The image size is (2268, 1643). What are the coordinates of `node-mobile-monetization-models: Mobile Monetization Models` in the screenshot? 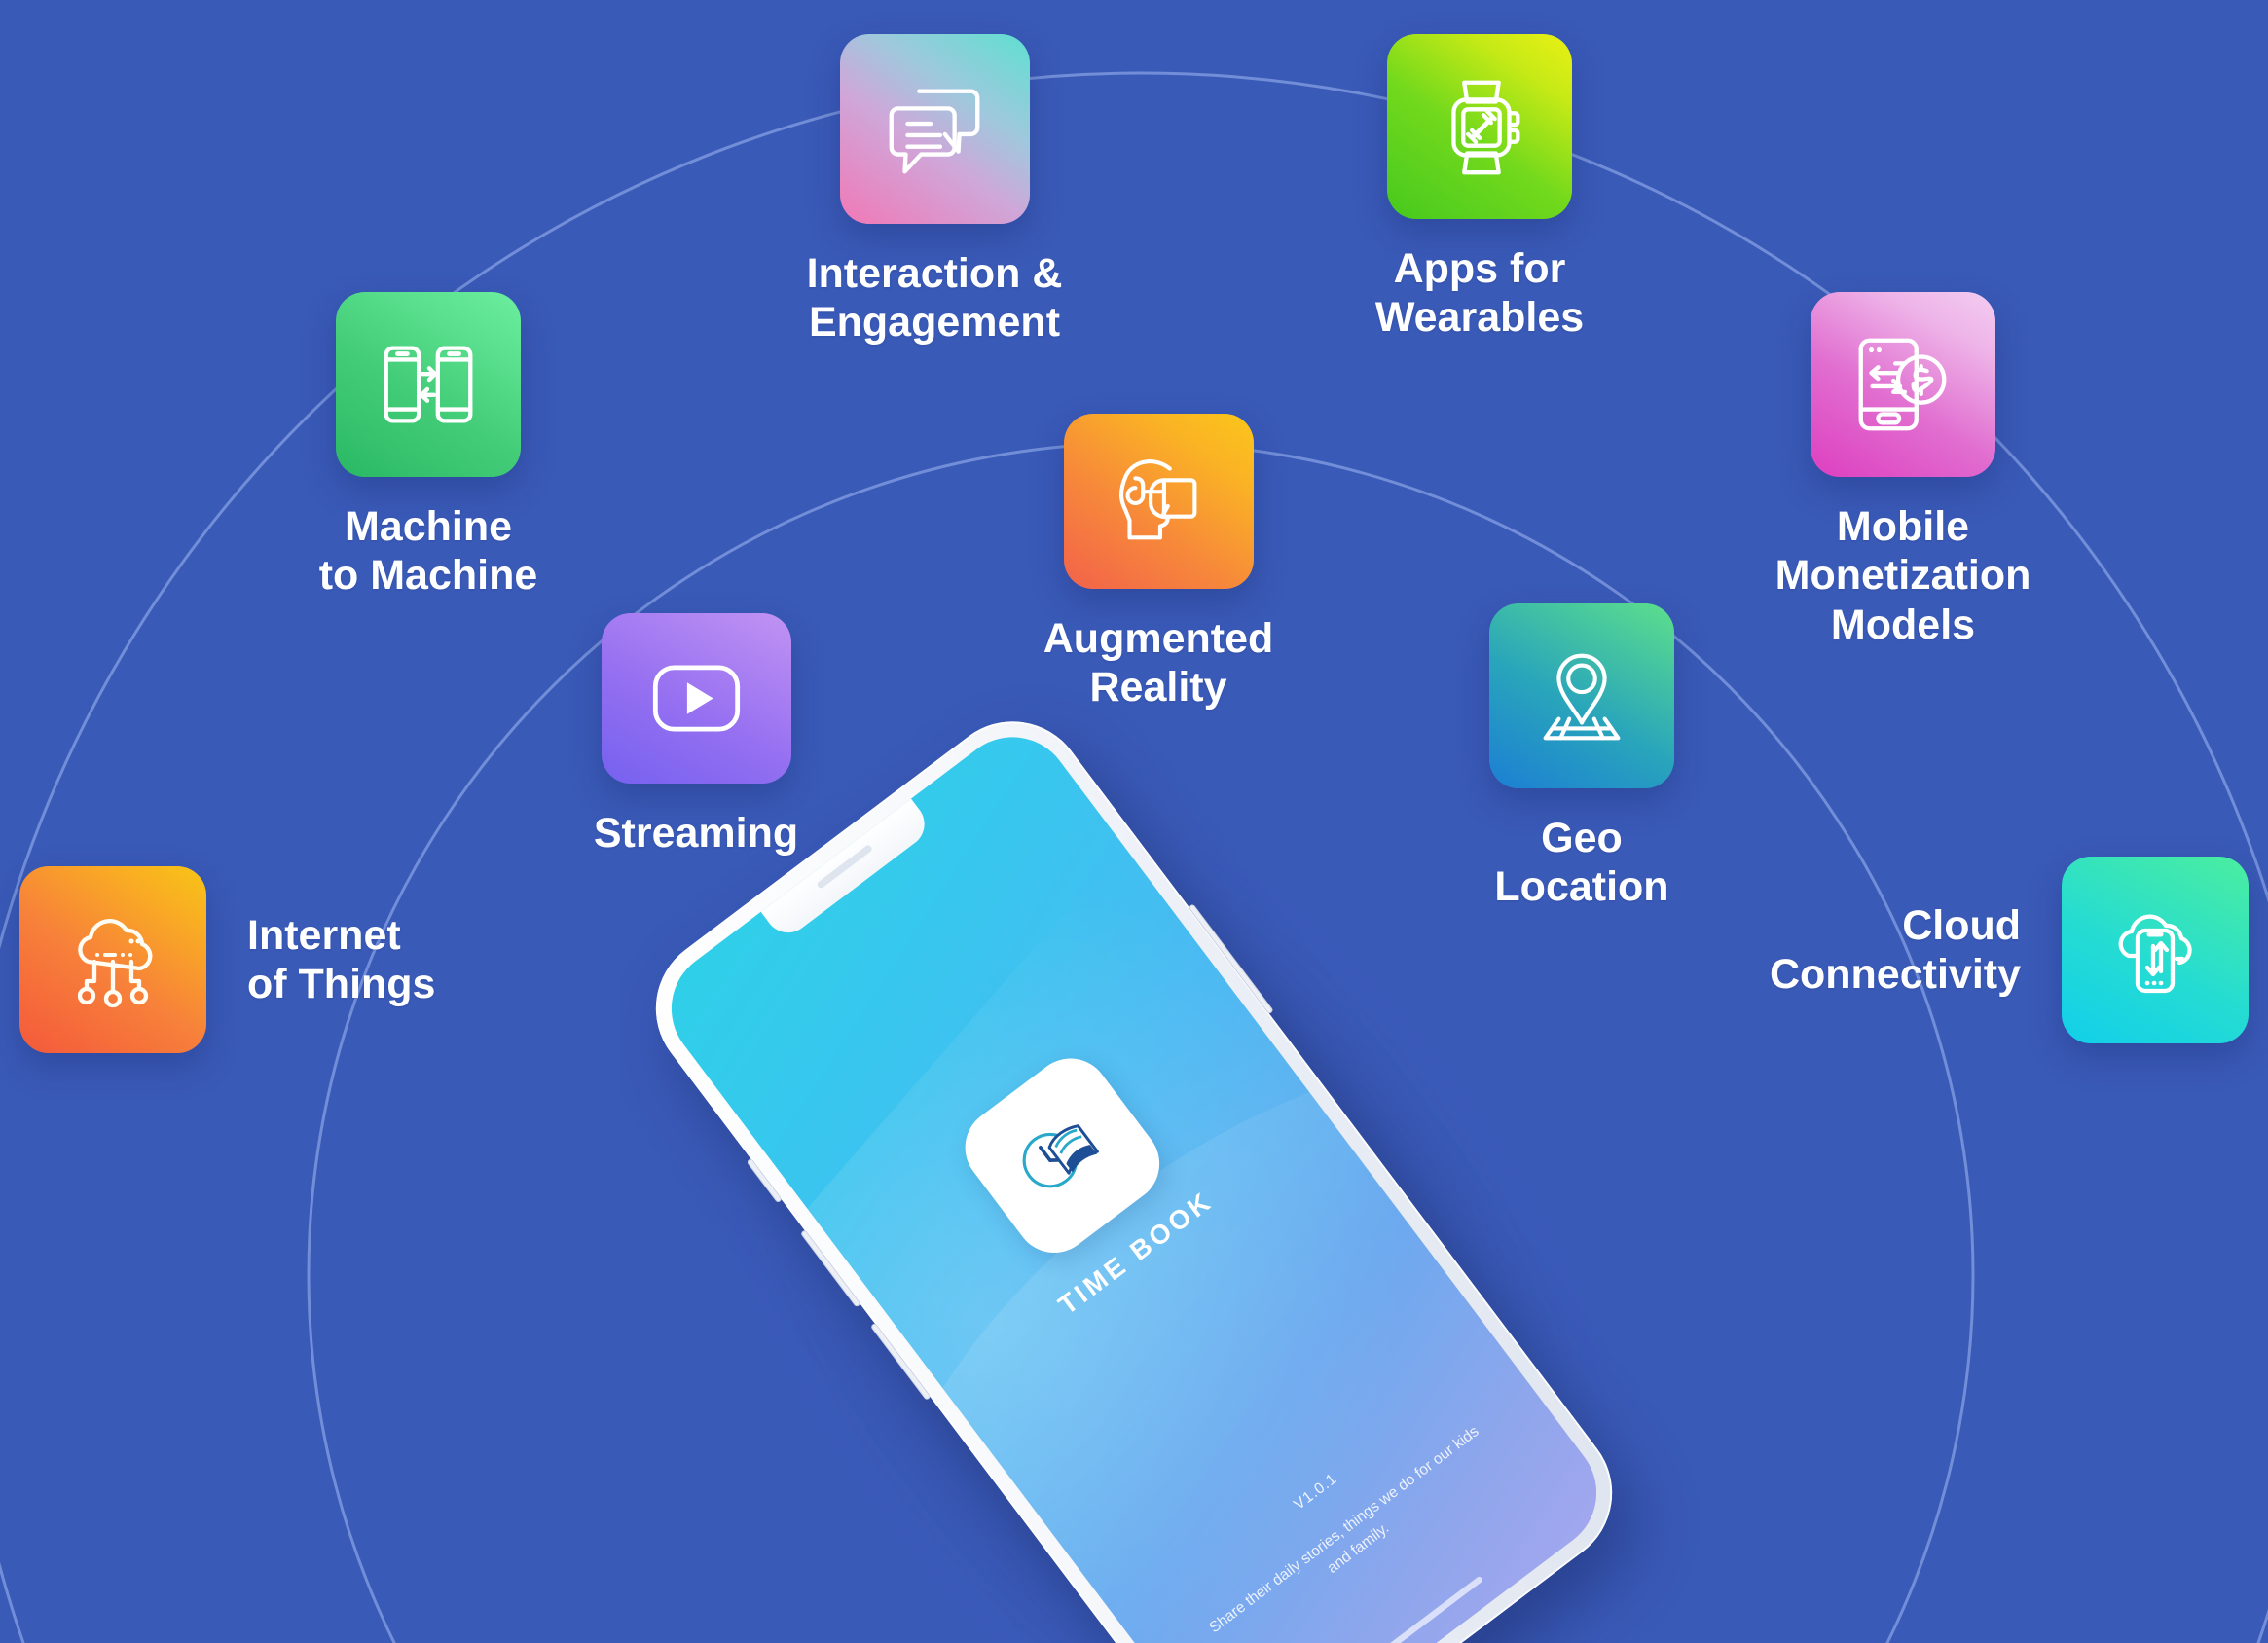 It's located at (1903, 471).